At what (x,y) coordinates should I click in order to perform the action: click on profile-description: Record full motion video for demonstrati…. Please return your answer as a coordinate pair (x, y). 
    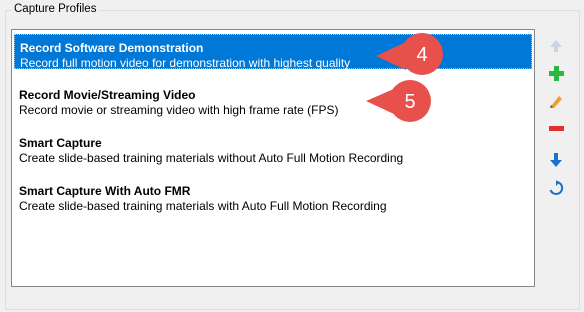
    Looking at the image, I should click on (185, 63).